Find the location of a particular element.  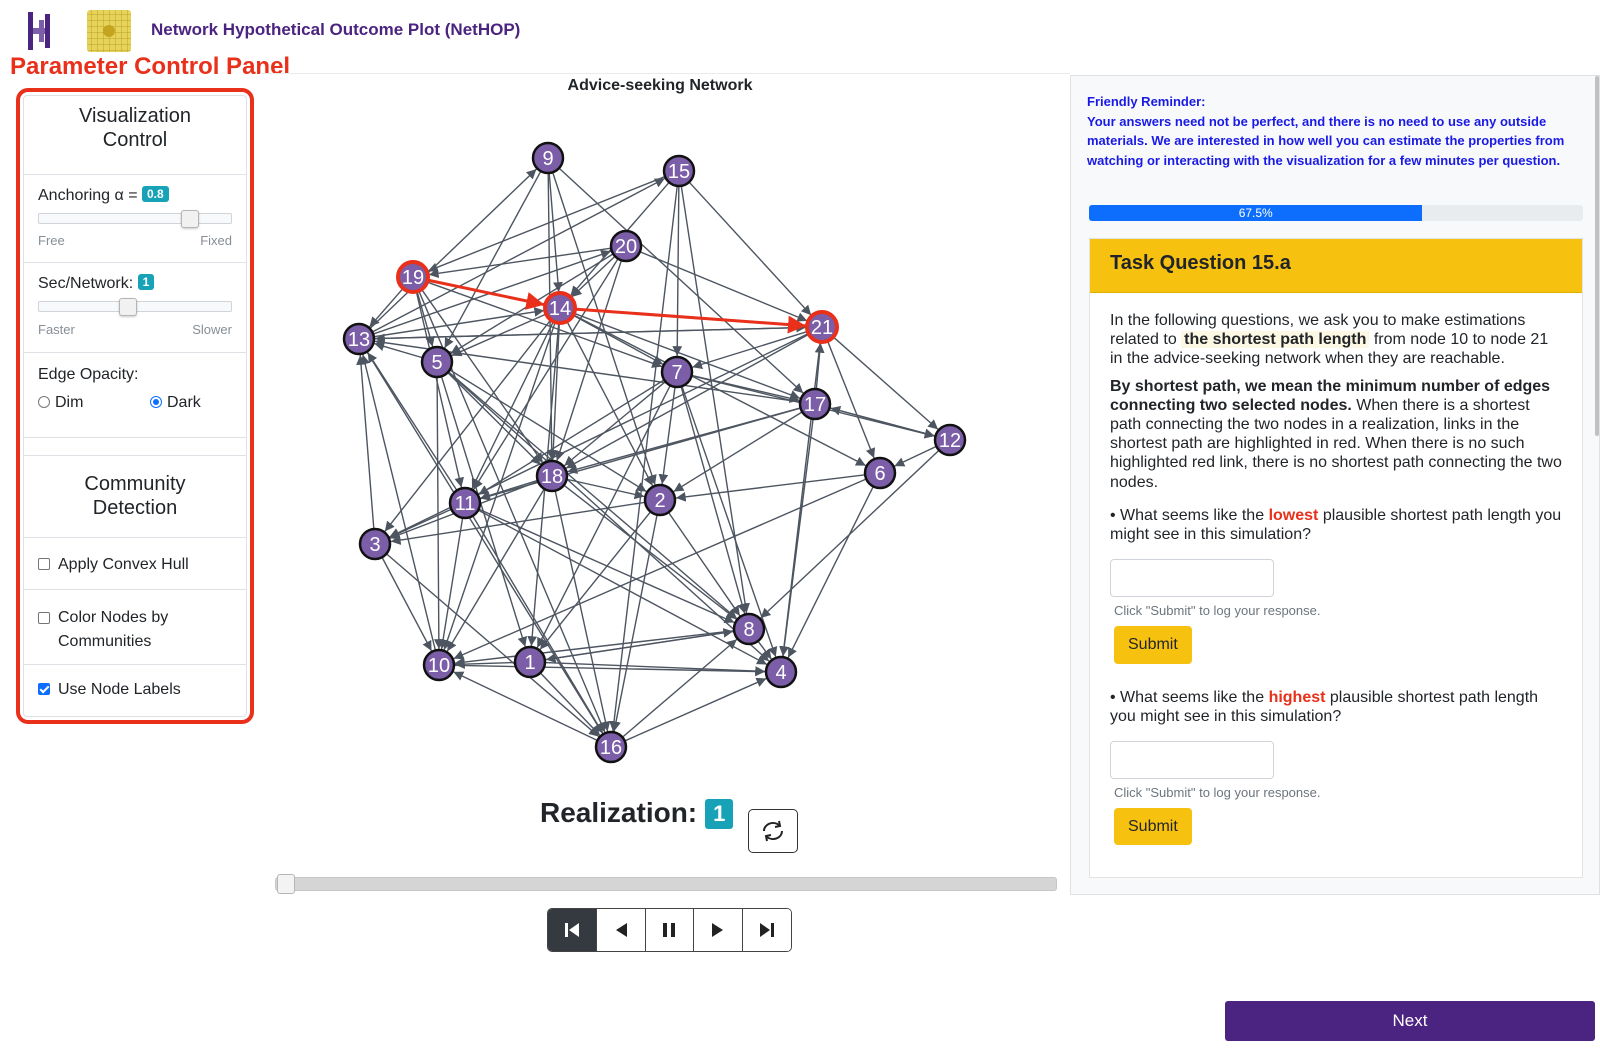

panel-scrollbar is located at coordinates (1597, 256).